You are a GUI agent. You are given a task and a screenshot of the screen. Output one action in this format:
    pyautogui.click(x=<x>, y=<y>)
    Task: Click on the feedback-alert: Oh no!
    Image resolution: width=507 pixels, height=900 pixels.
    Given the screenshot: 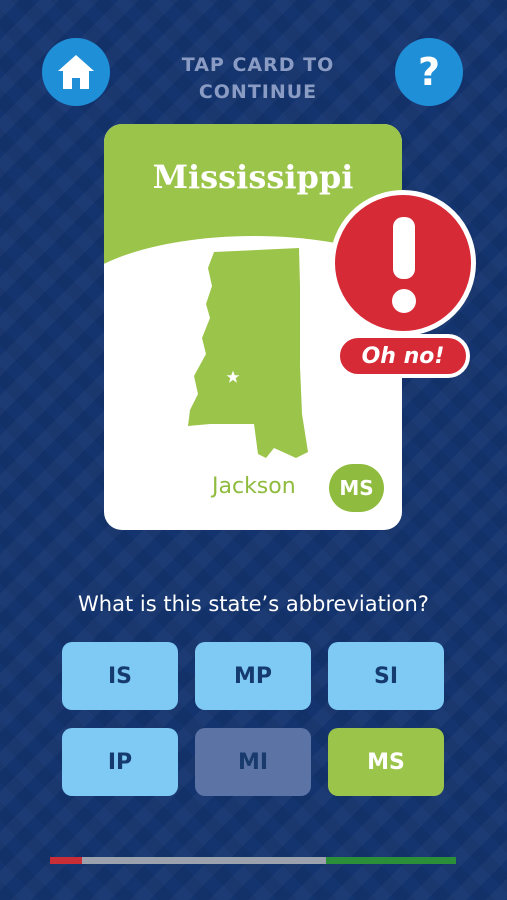 What is the action you would take?
    pyautogui.click(x=403, y=290)
    